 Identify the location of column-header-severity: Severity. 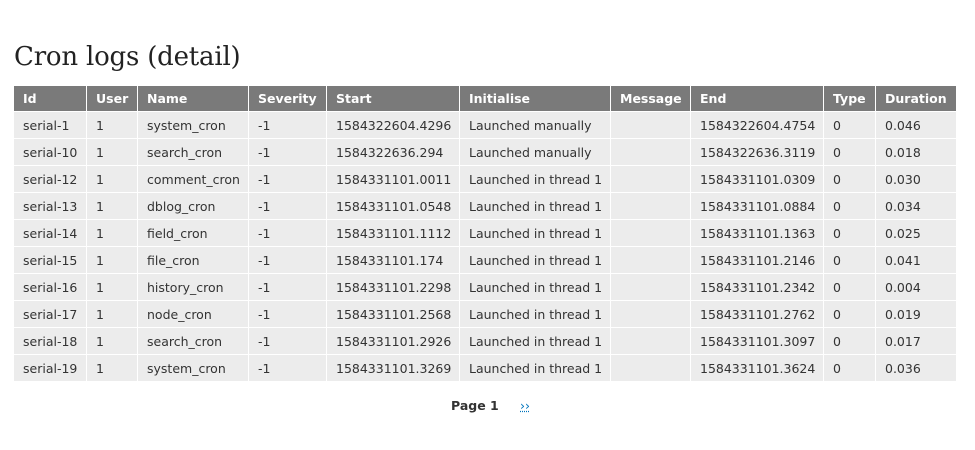
(287, 98).